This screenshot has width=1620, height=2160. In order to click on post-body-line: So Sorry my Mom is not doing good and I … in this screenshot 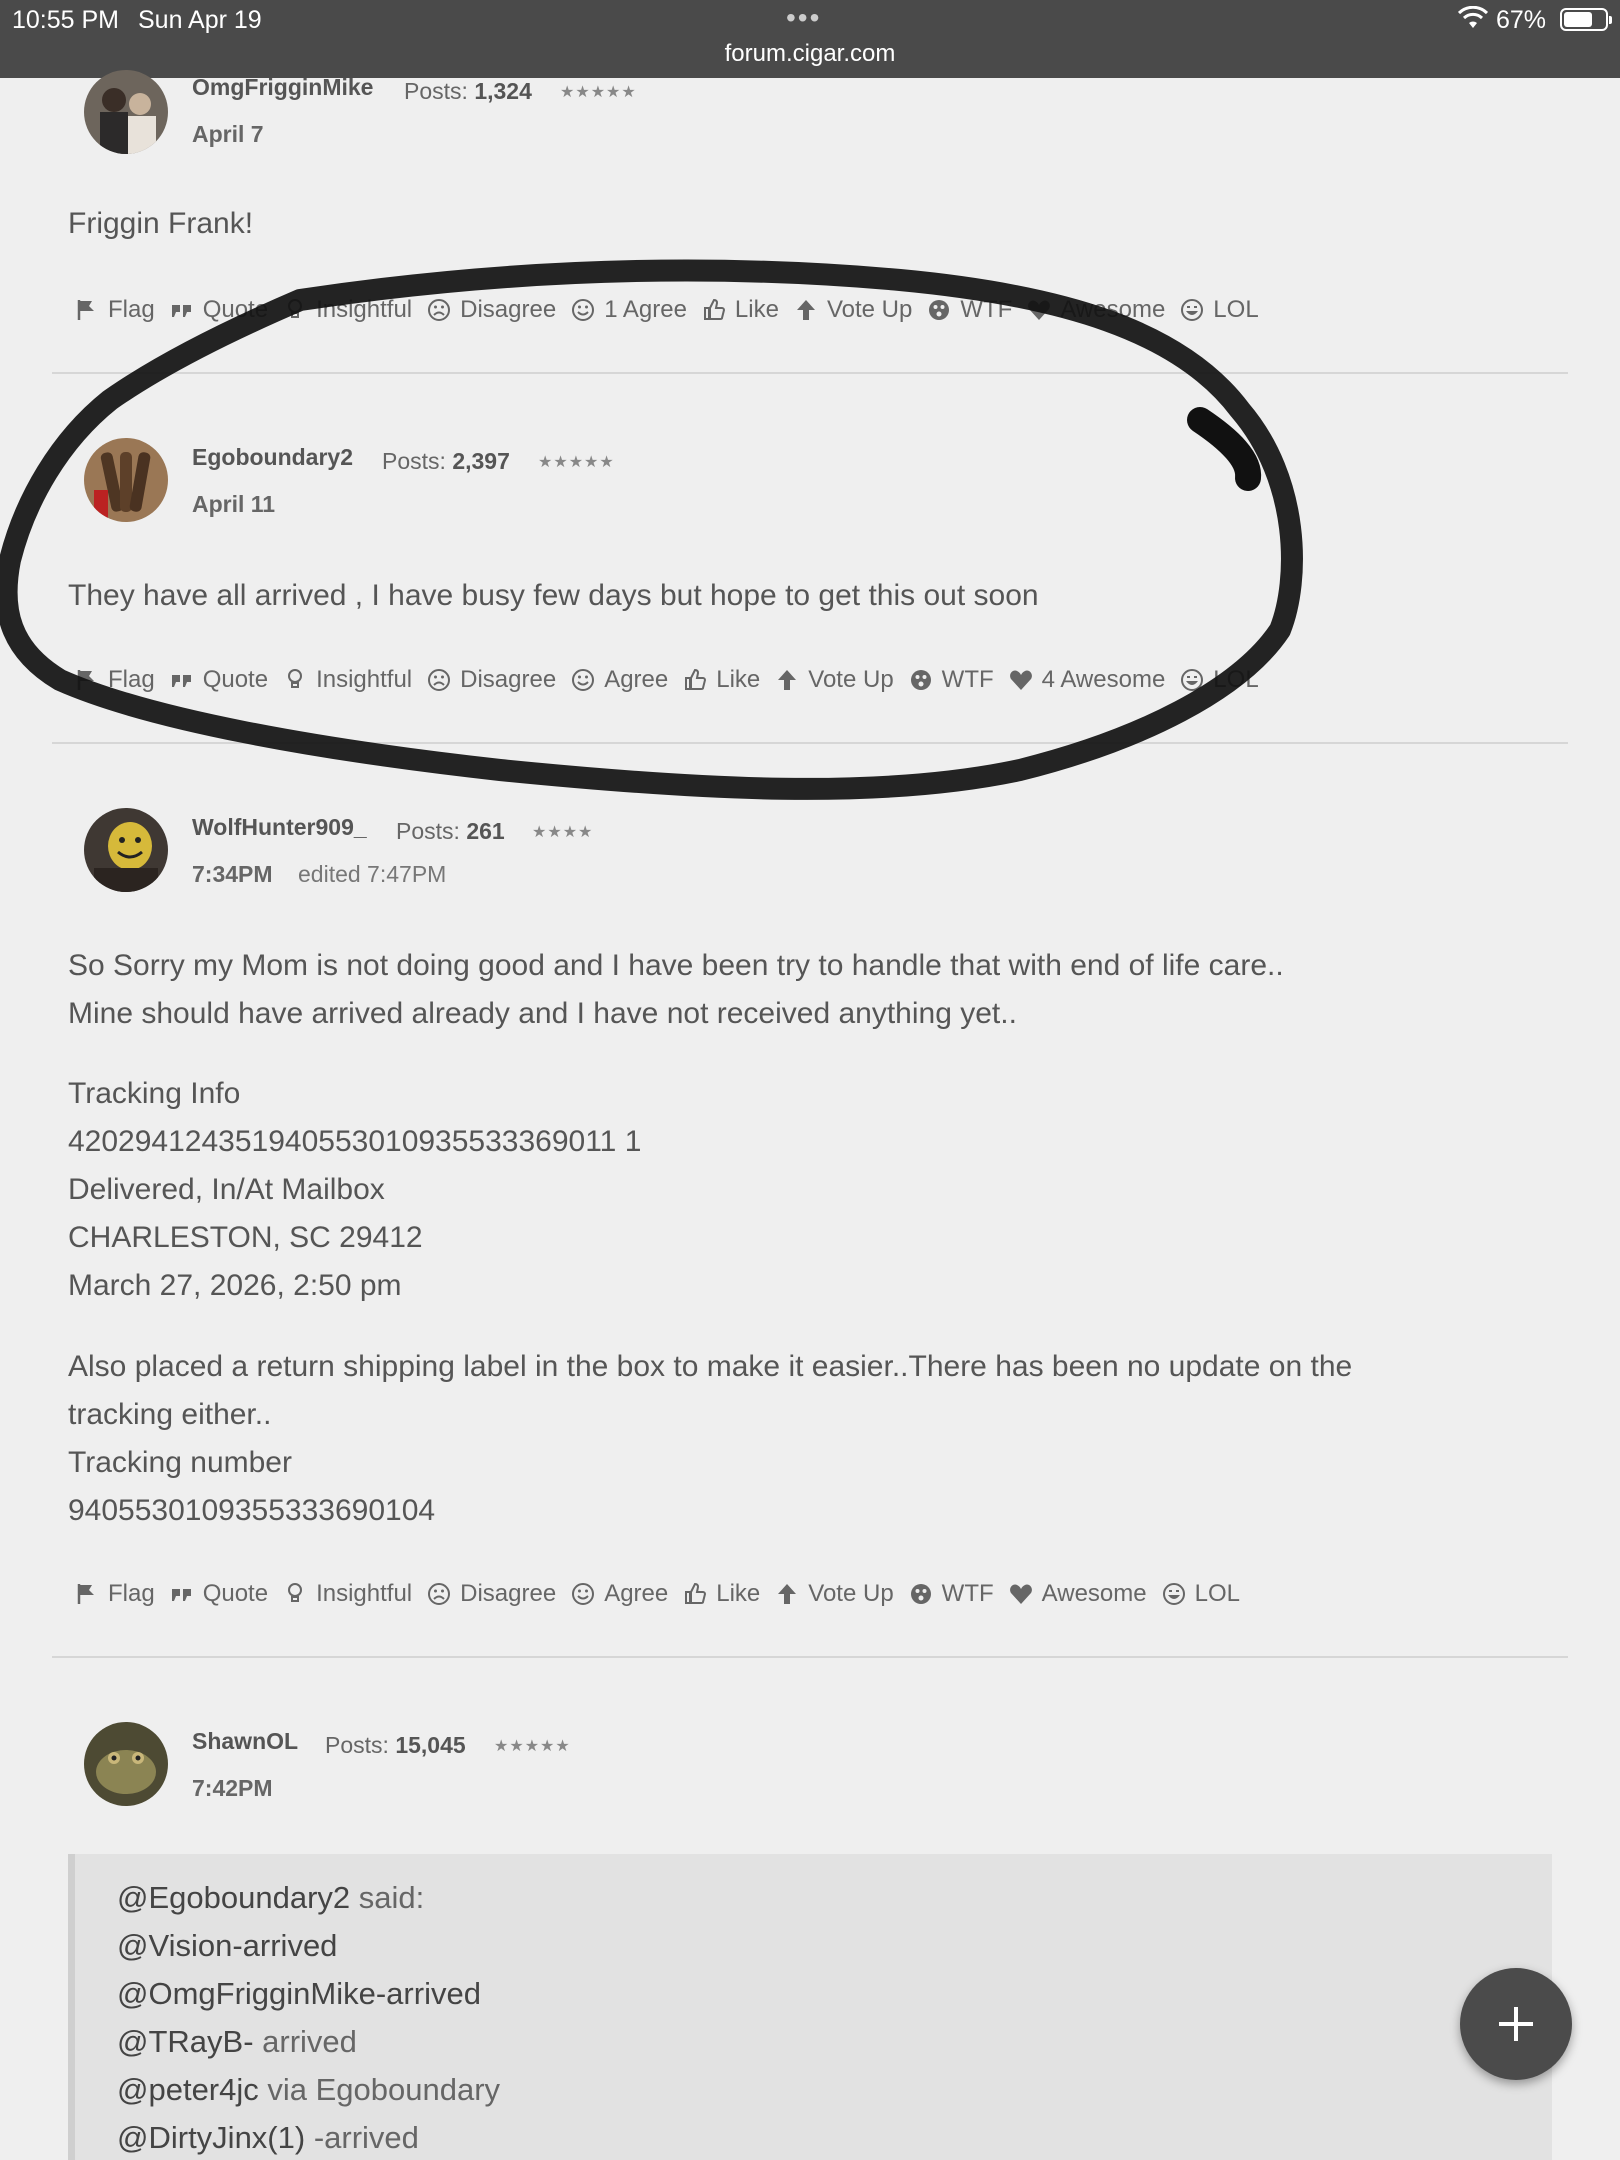, I will do `click(676, 965)`.